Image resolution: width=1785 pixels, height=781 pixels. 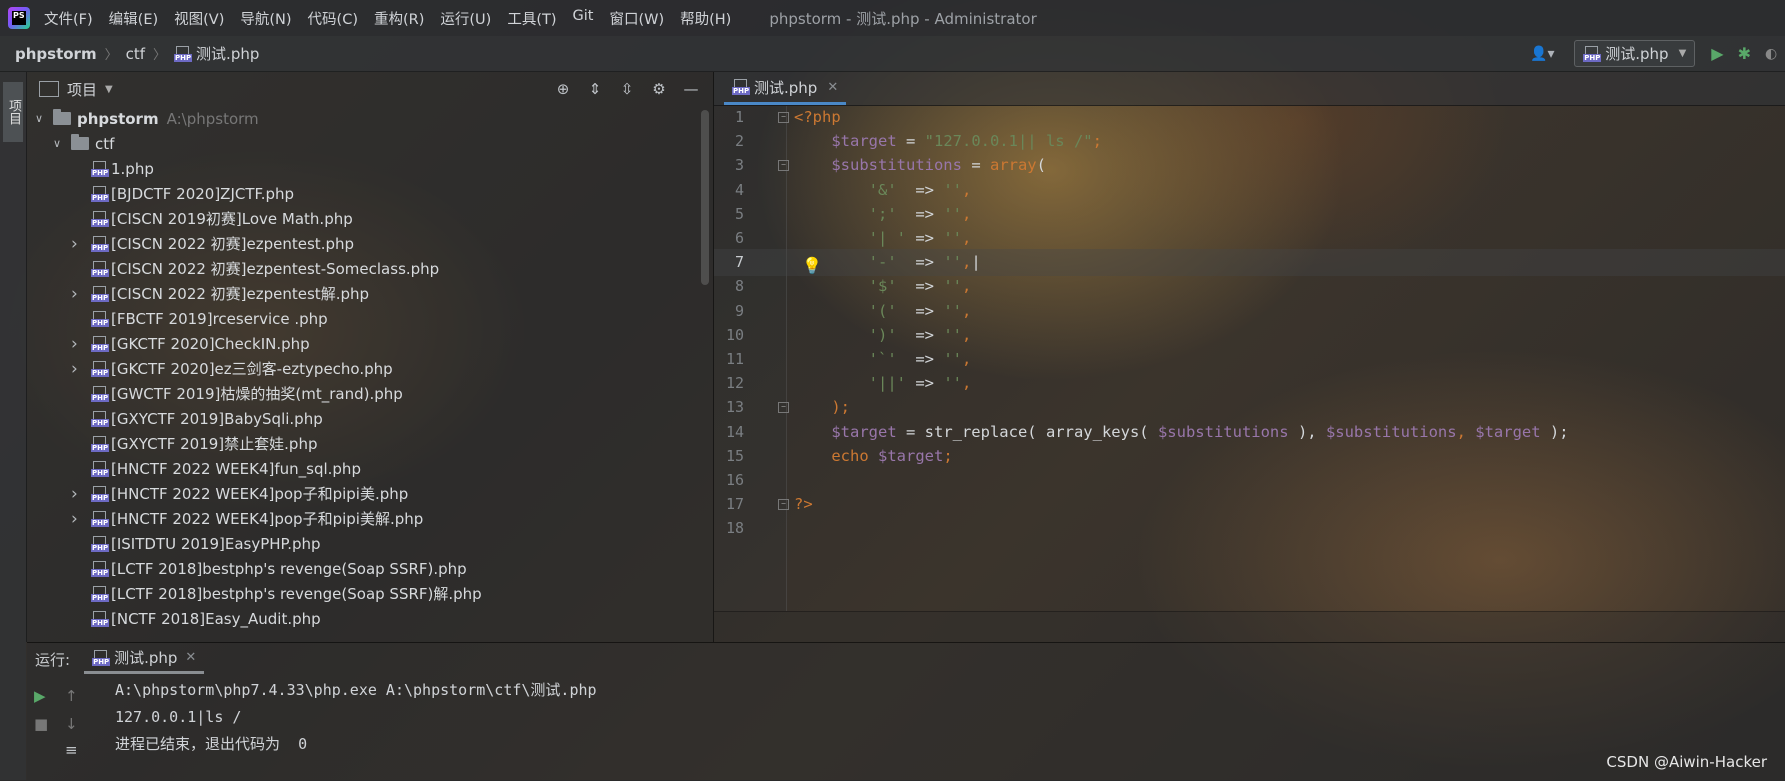 I want to click on menu-item: 工具(T), so click(x=531, y=18).